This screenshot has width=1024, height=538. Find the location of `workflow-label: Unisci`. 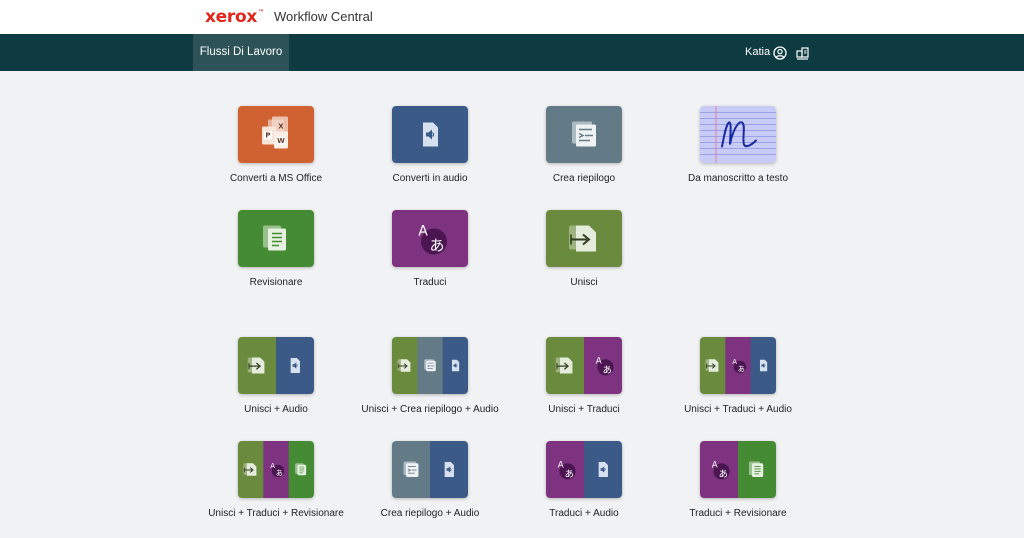

workflow-label: Unisci is located at coordinates (584, 282).